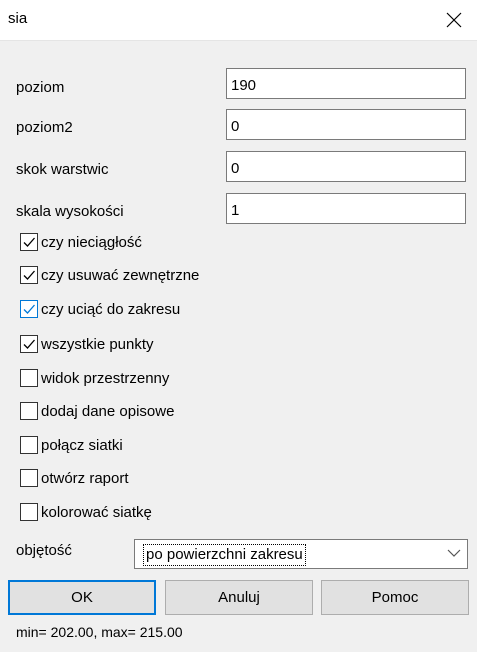 This screenshot has width=477, height=652. I want to click on checkbox-widok-przestrzenny: widok przestrzenny, so click(94, 378).